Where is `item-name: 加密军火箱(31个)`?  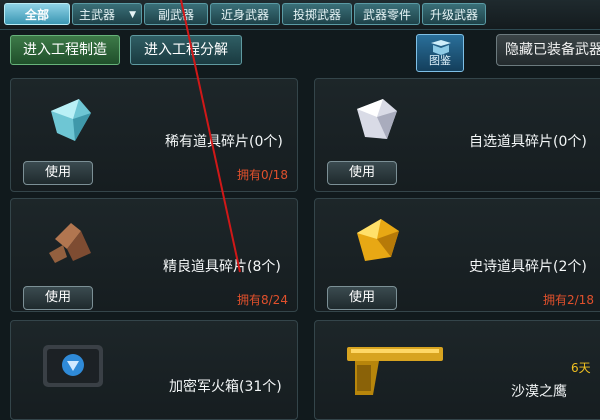 item-name: 加密军火箱(31个) is located at coordinates (225, 387).